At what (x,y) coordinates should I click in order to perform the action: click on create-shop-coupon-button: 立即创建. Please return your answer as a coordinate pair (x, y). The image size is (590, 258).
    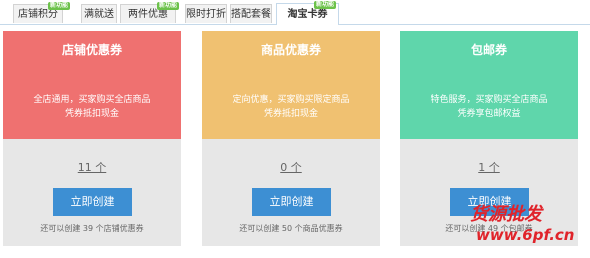
    Looking at the image, I should click on (92, 202).